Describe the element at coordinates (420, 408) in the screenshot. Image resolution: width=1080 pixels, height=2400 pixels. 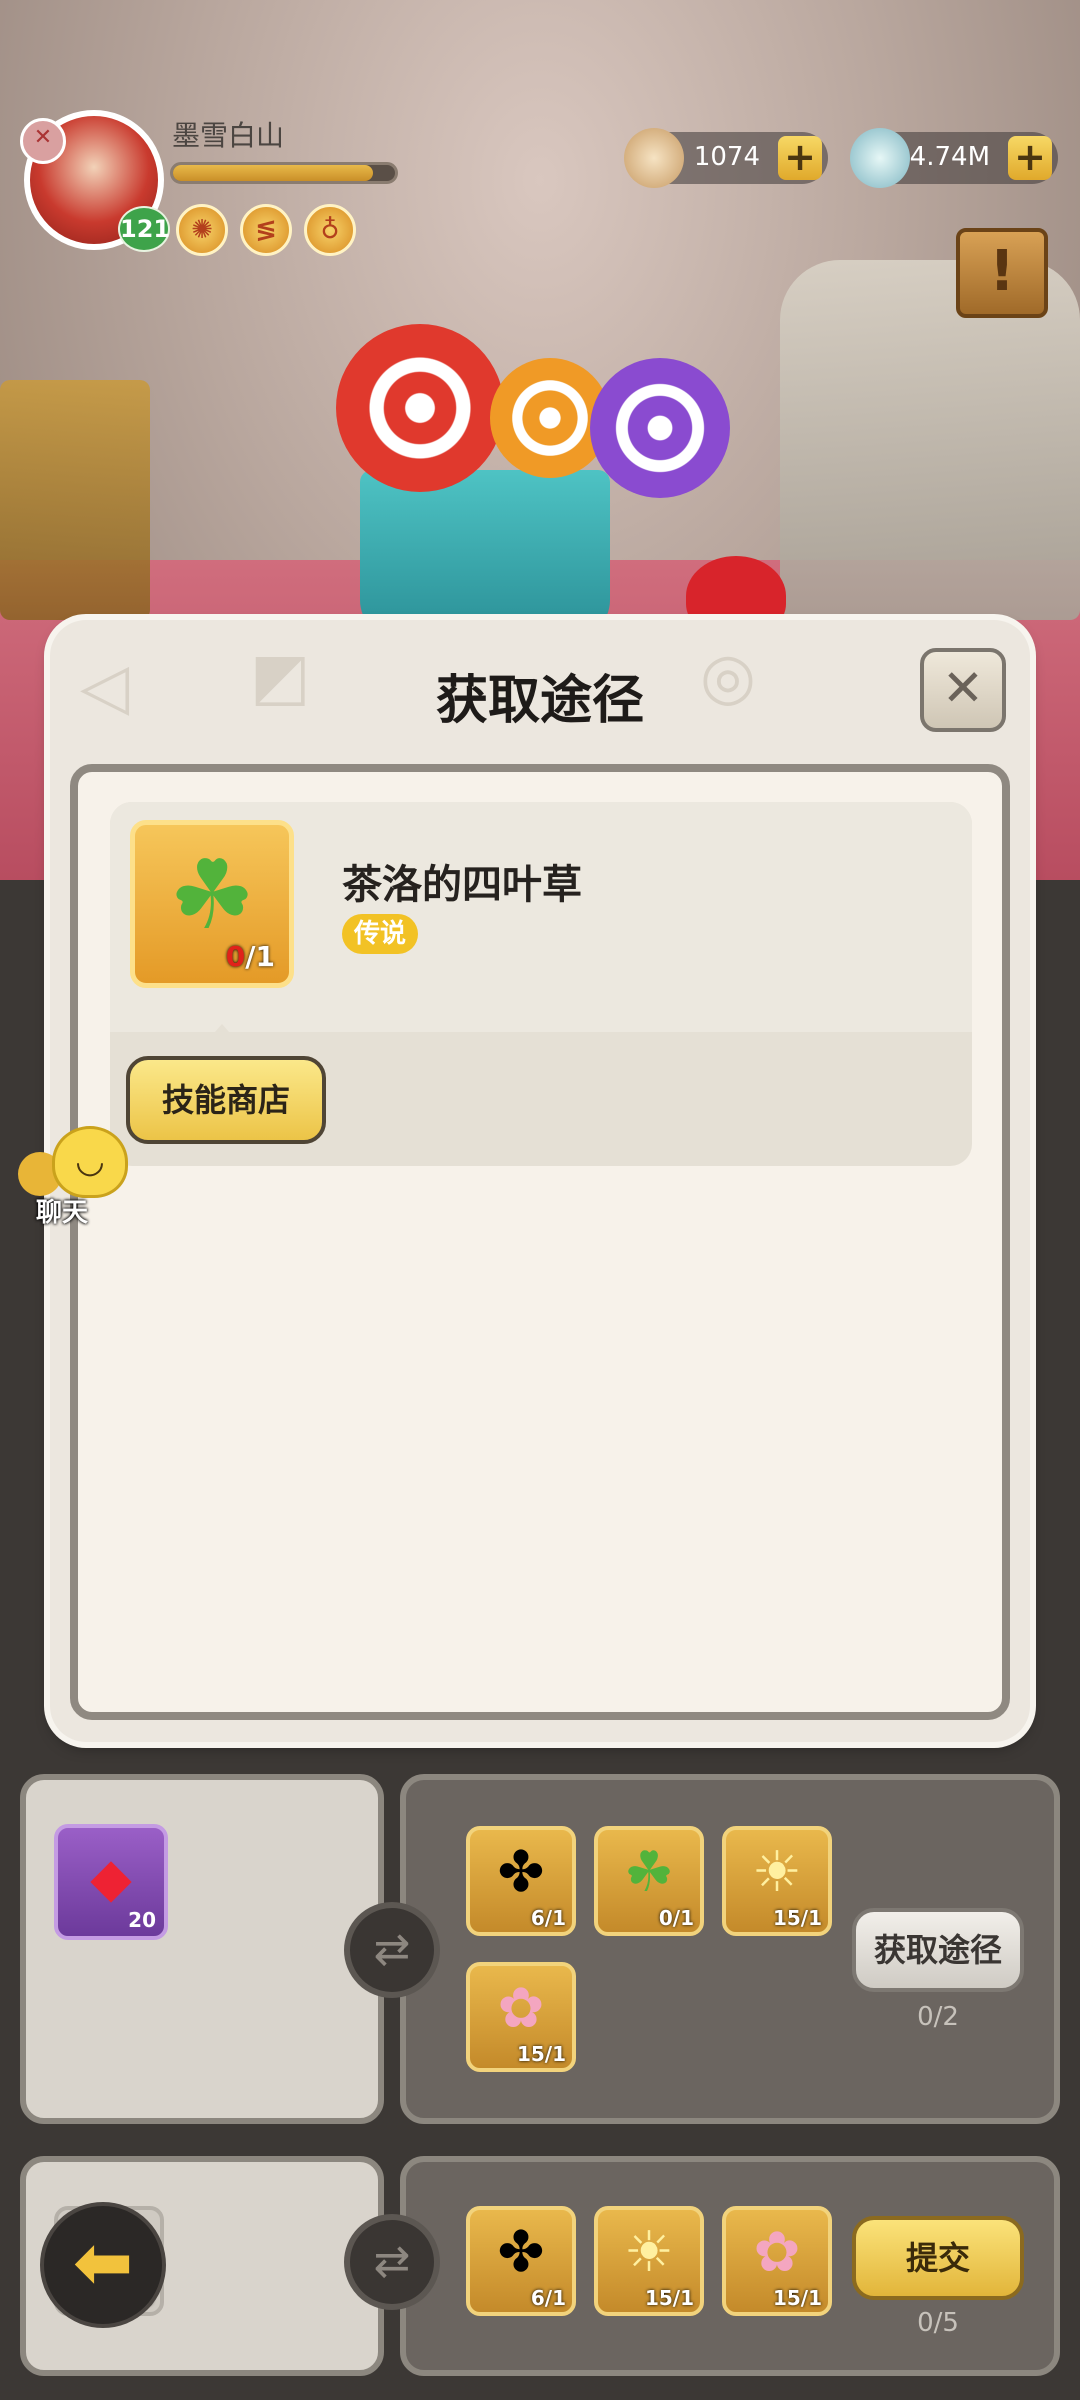
I see `lollipop-red` at that location.